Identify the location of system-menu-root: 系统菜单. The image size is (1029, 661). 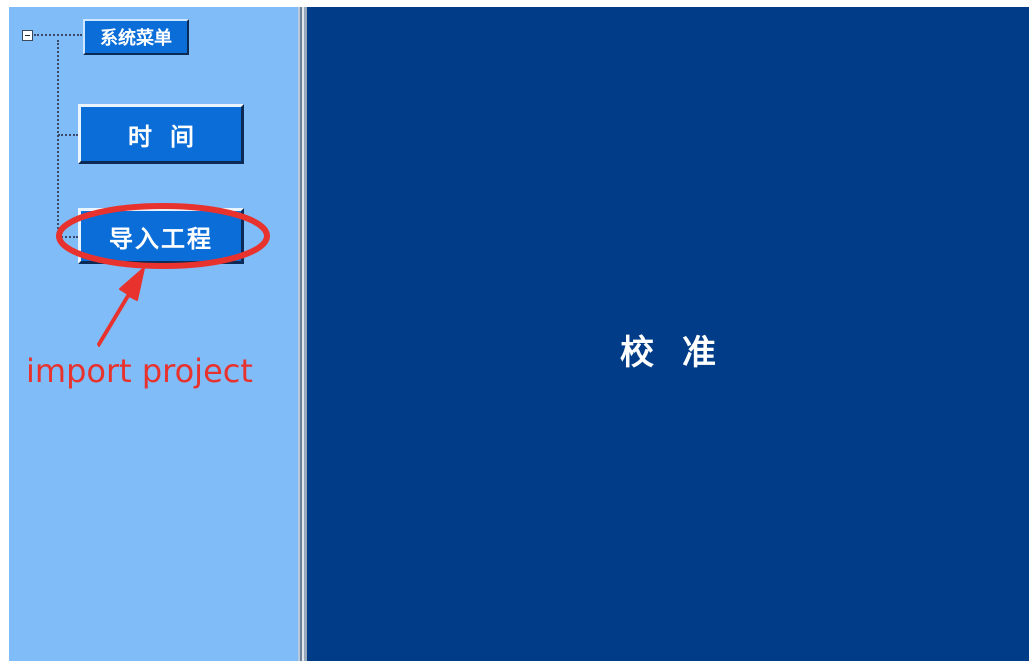
(136, 37).